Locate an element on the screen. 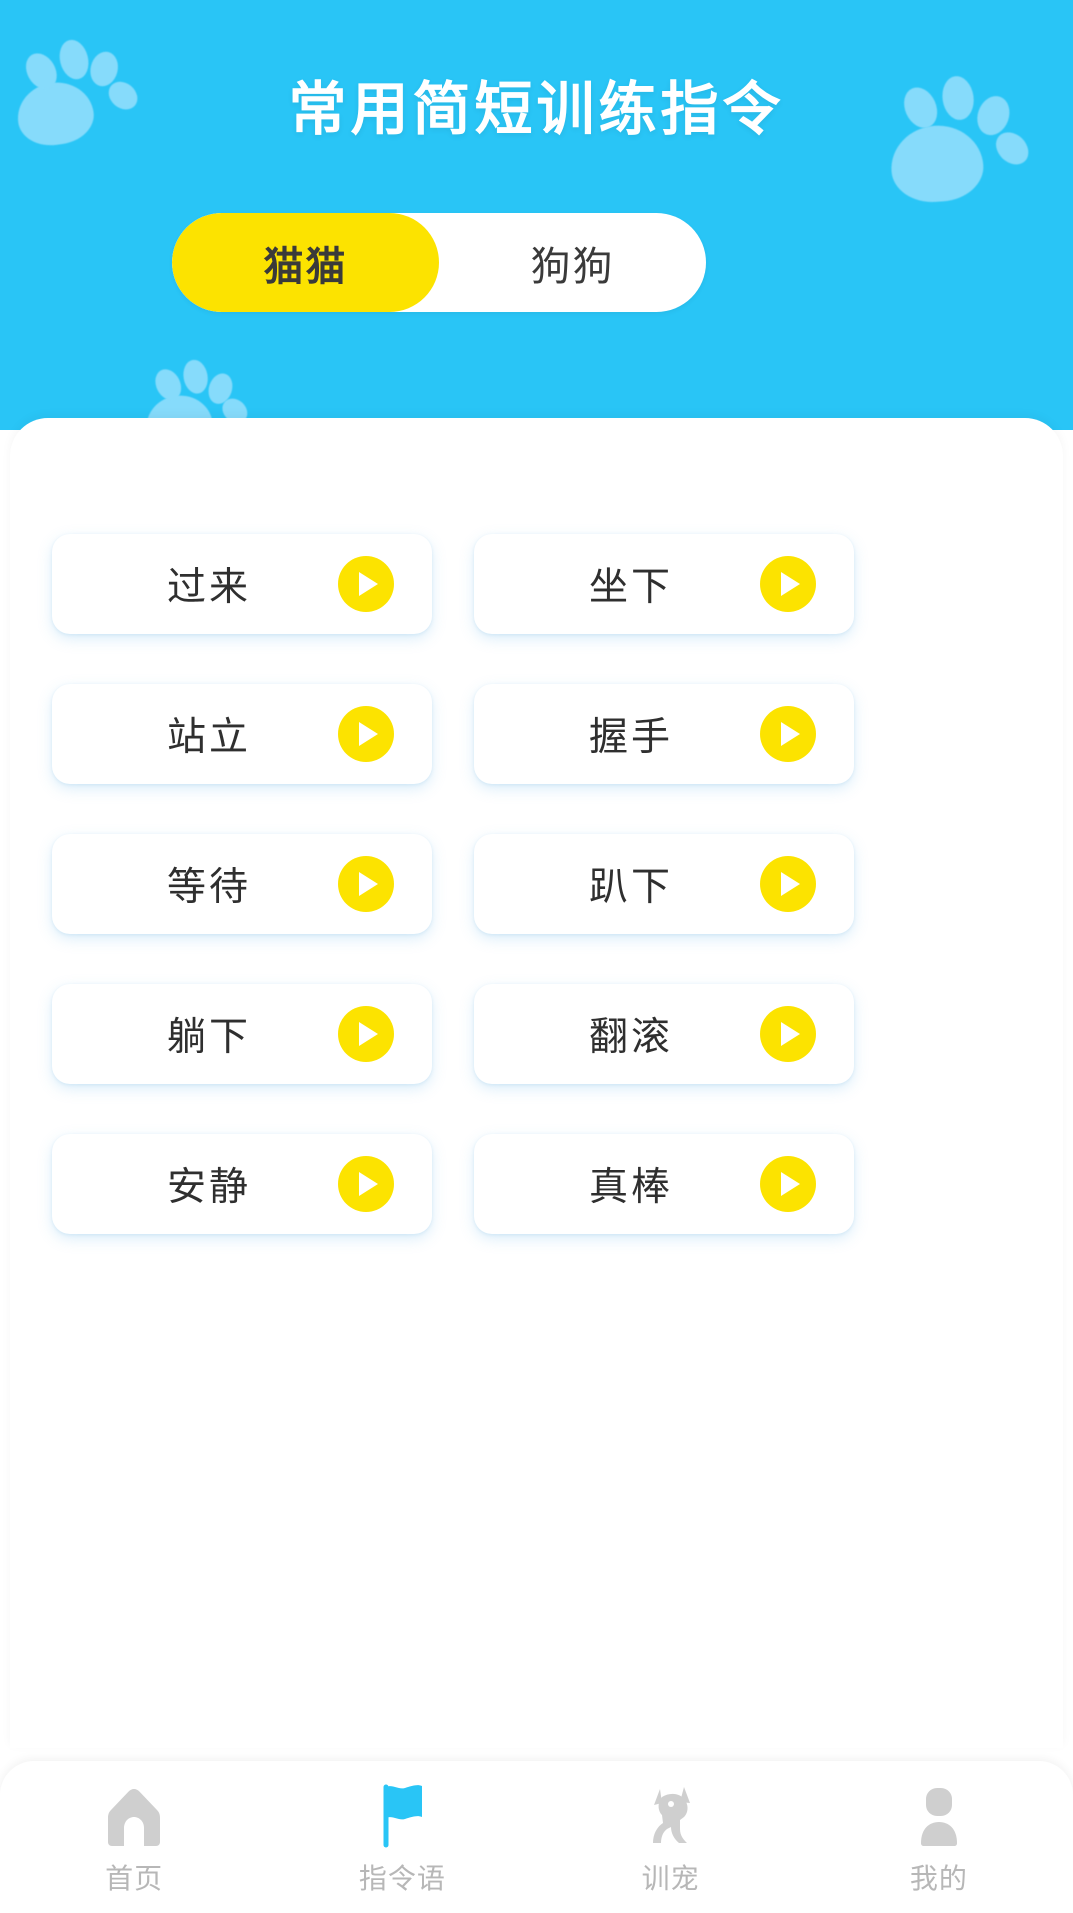  home-icon is located at coordinates (134, 1817).